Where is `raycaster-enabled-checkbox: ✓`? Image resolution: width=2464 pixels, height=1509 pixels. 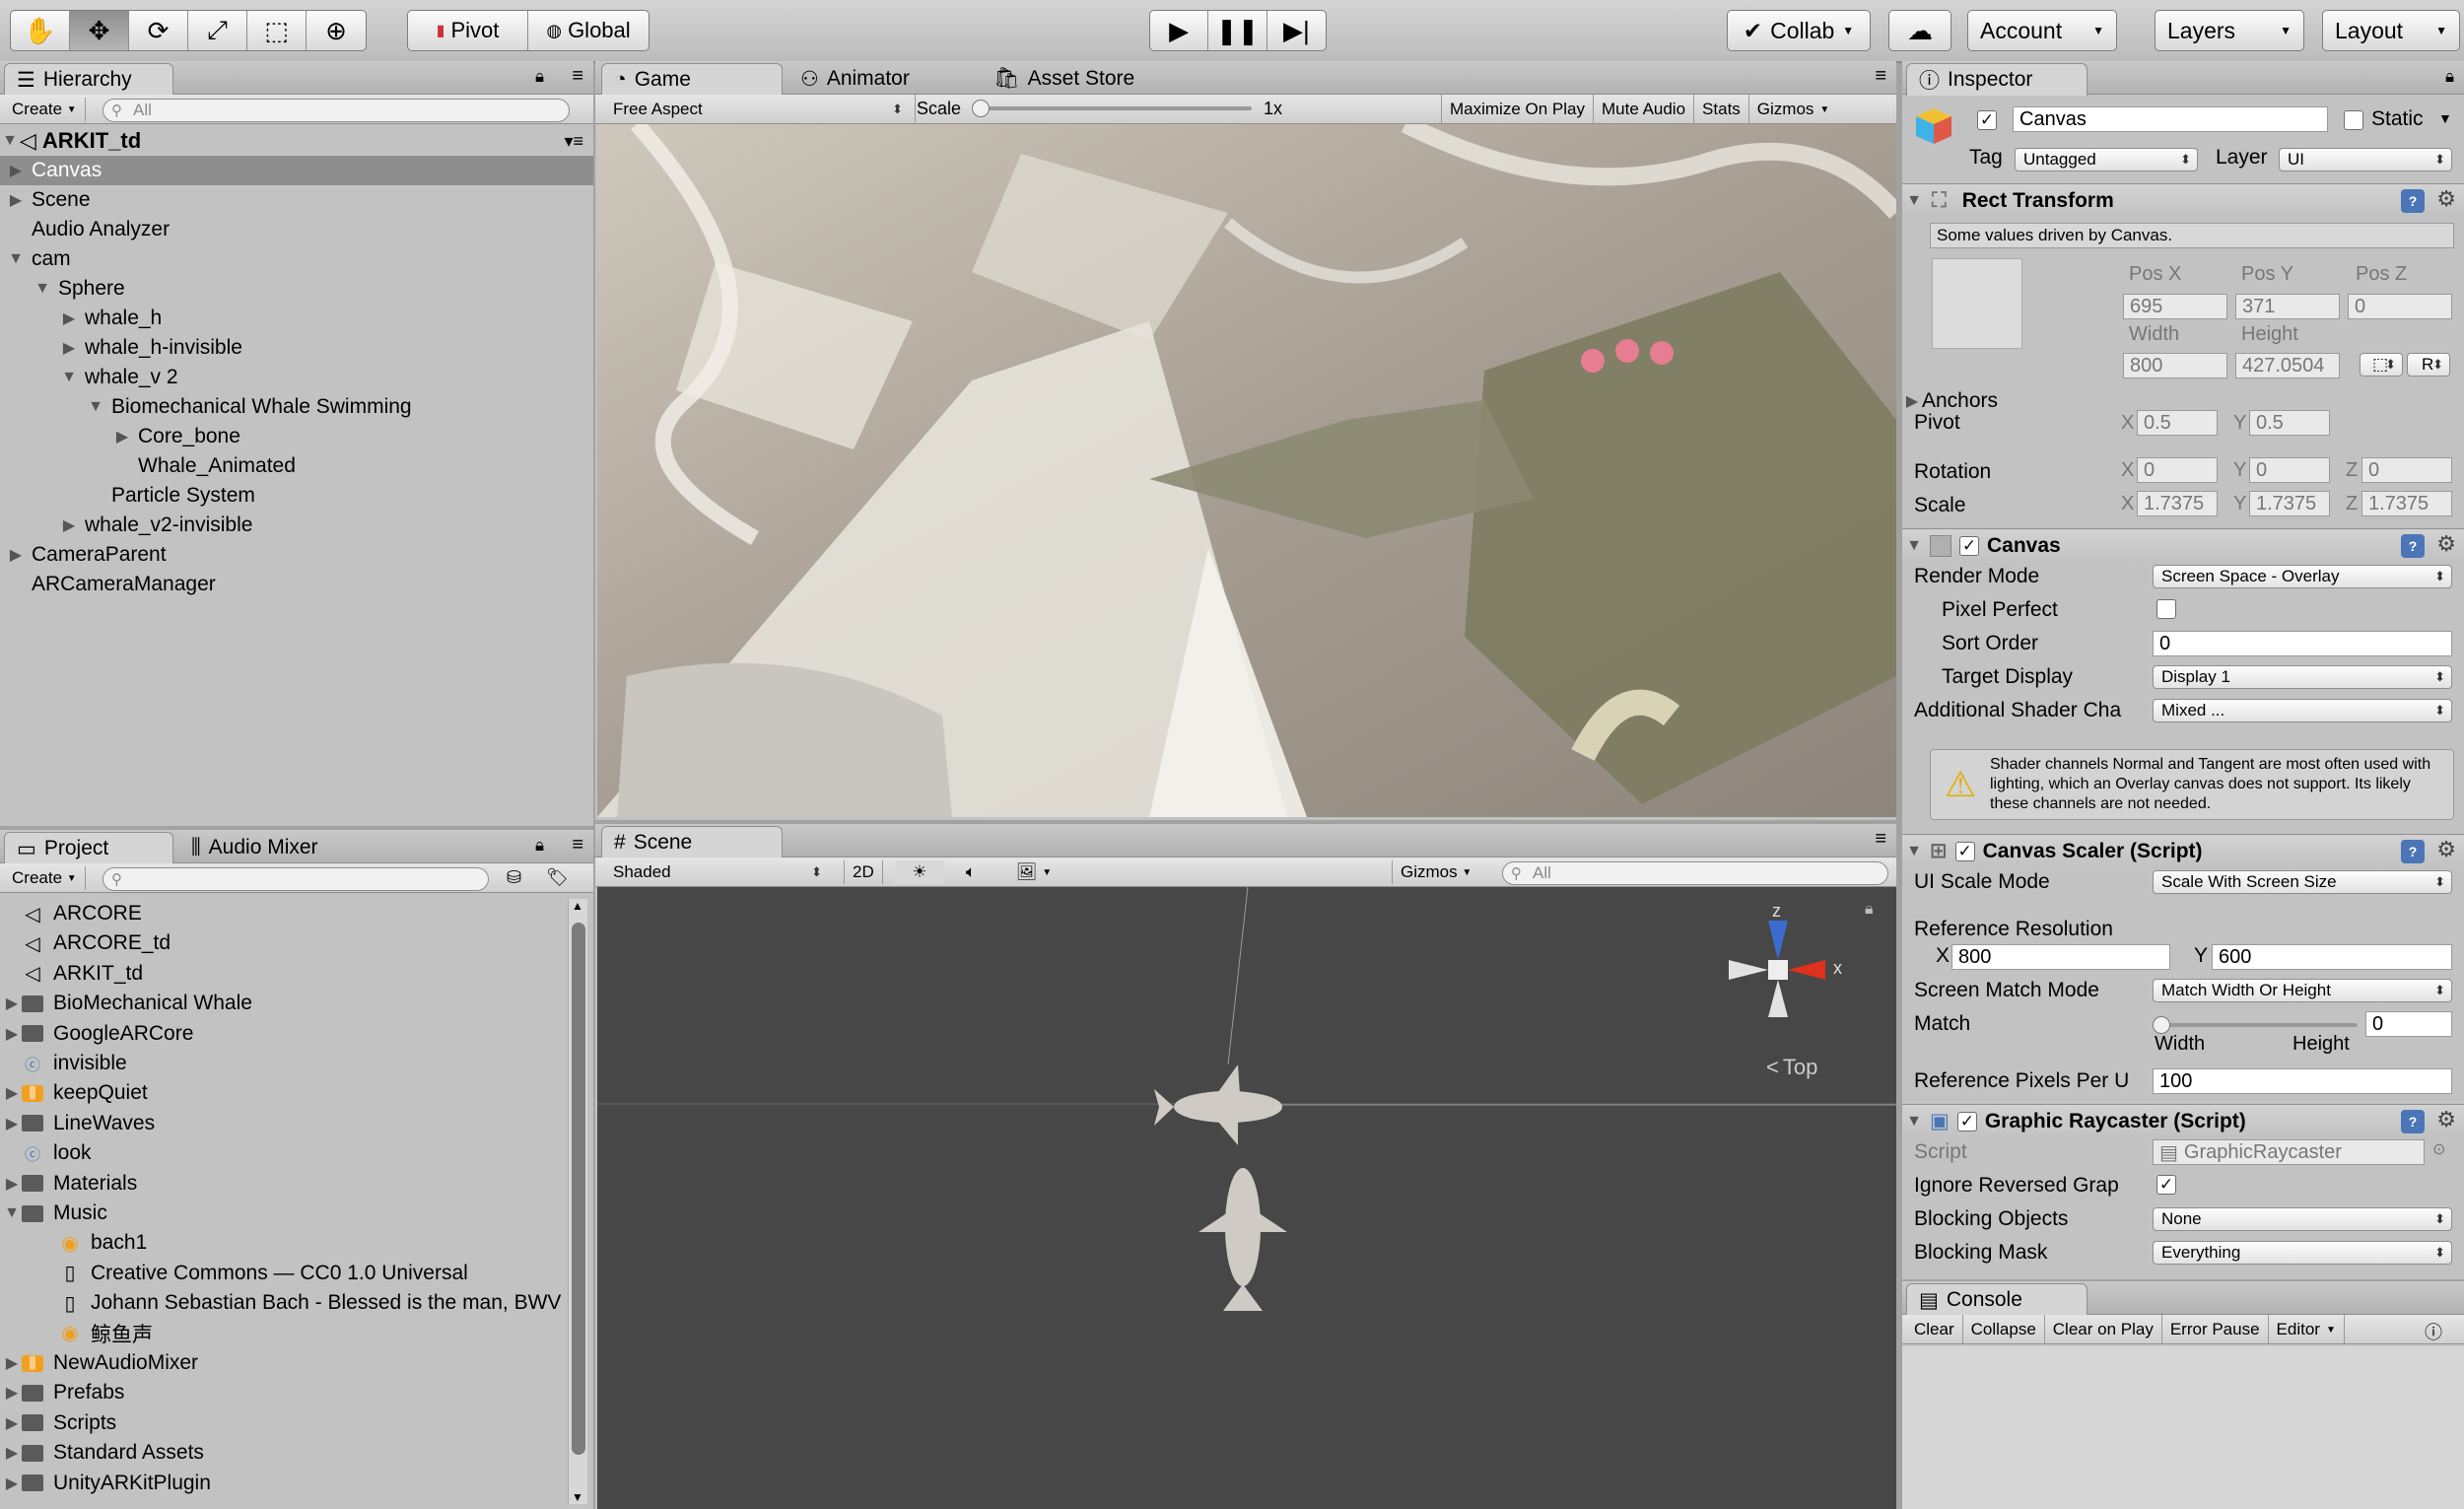
raycaster-enabled-checkbox: ✓ is located at coordinates (1966, 1121).